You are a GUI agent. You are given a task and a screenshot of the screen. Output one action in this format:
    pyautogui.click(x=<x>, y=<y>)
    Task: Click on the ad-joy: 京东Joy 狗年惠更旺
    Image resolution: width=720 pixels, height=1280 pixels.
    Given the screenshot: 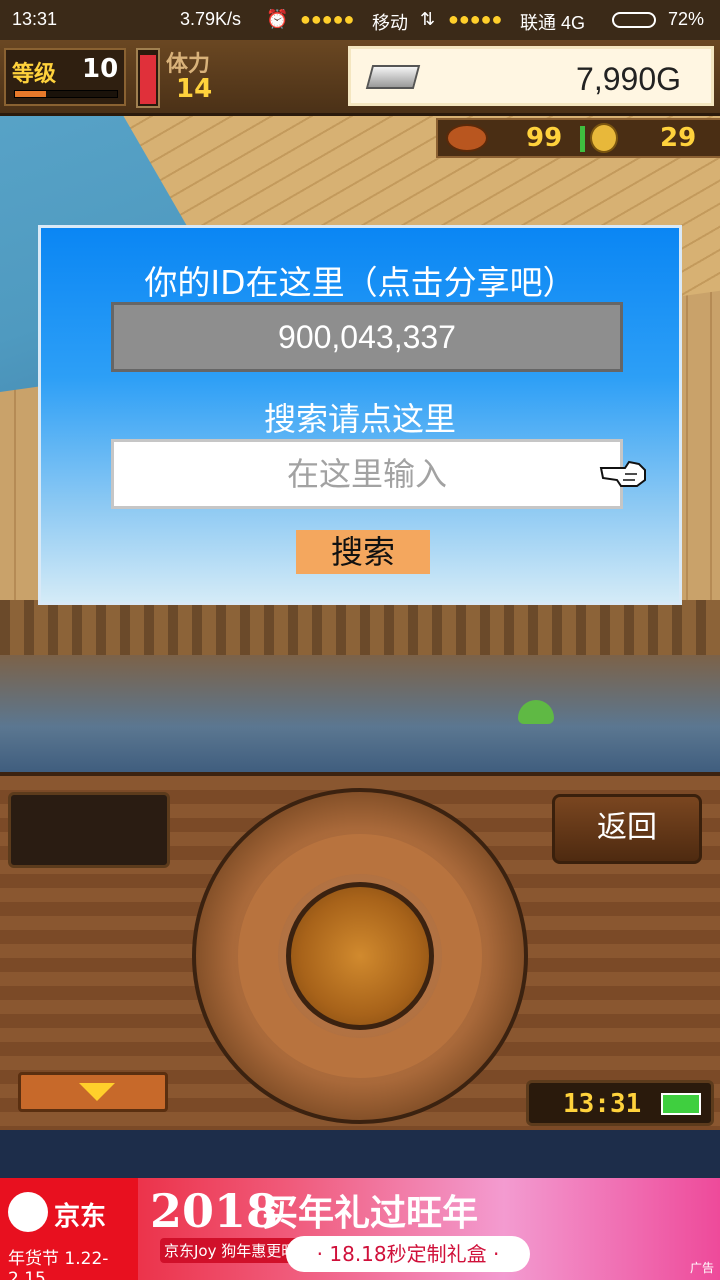 What is the action you would take?
    pyautogui.click(x=230, y=1250)
    